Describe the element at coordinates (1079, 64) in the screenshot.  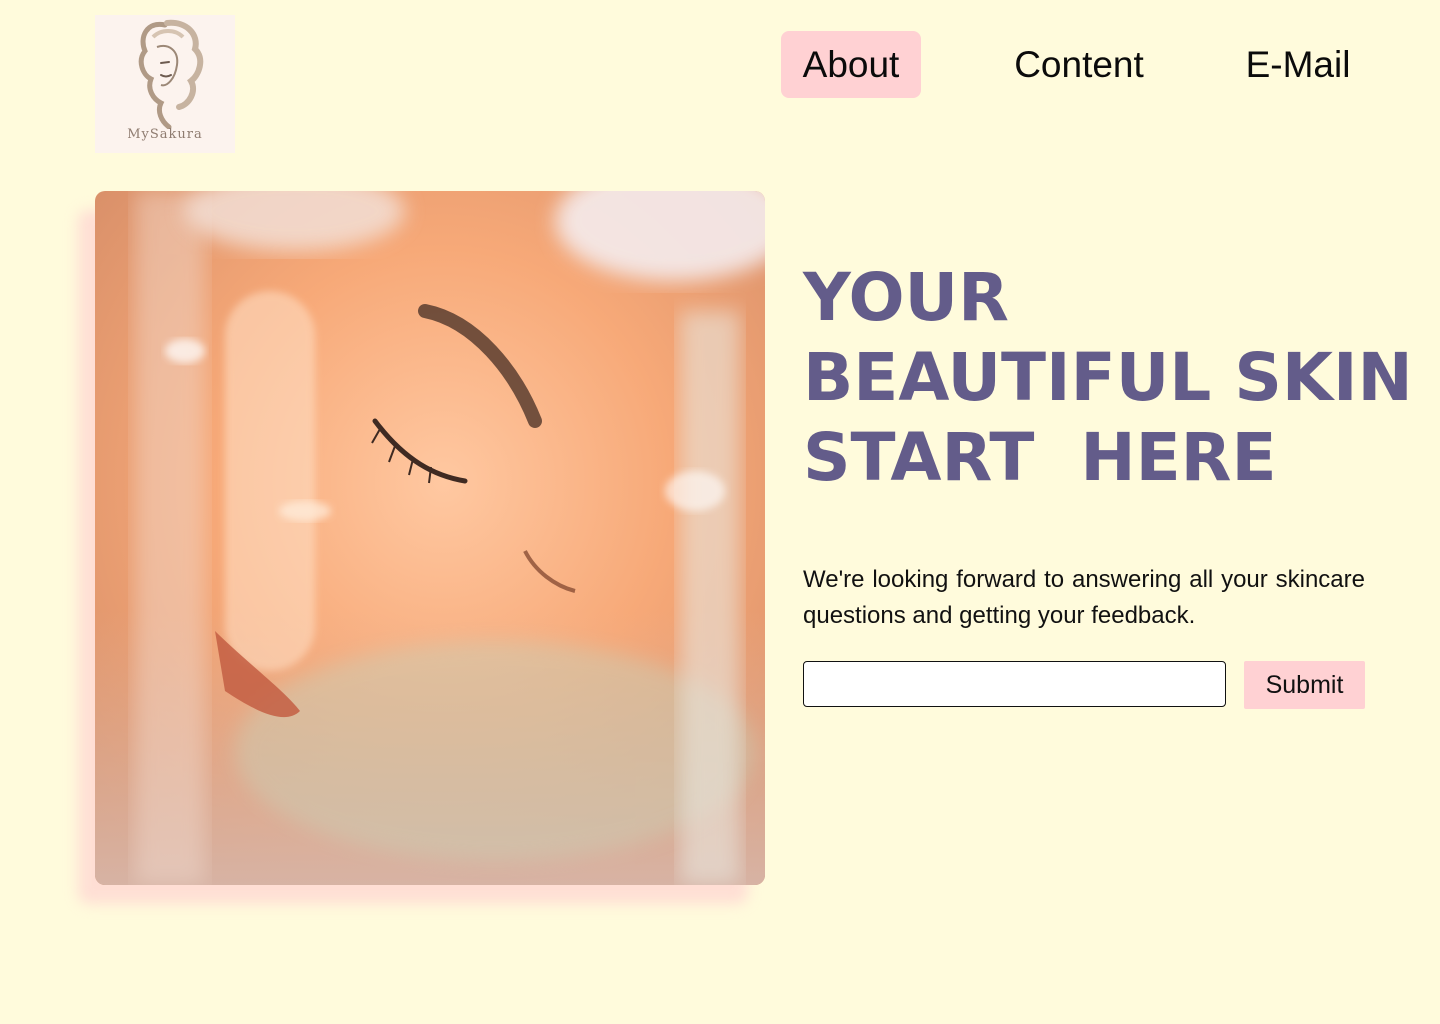
I see `nav-content: Content` at that location.